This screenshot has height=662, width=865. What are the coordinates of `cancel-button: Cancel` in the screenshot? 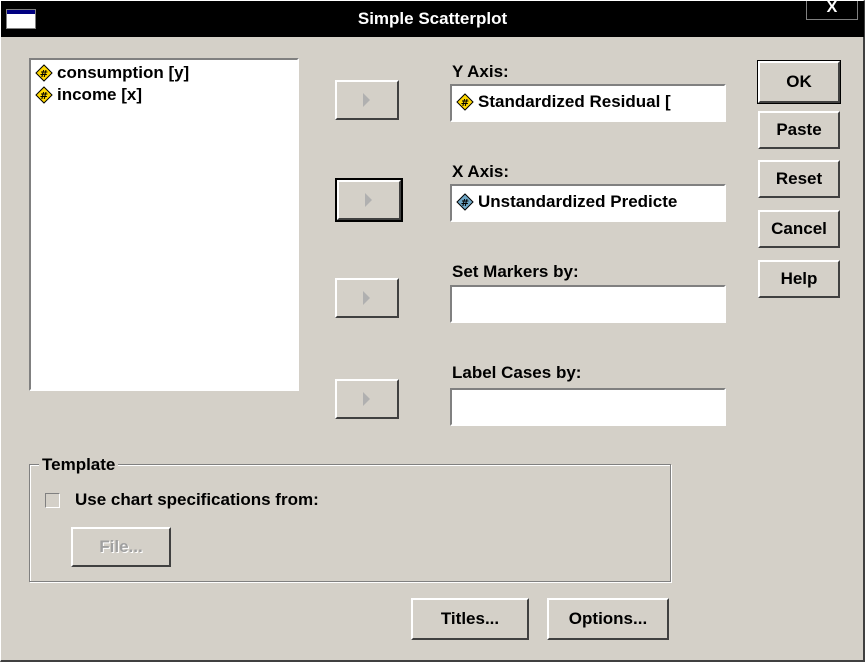 It's located at (799, 229).